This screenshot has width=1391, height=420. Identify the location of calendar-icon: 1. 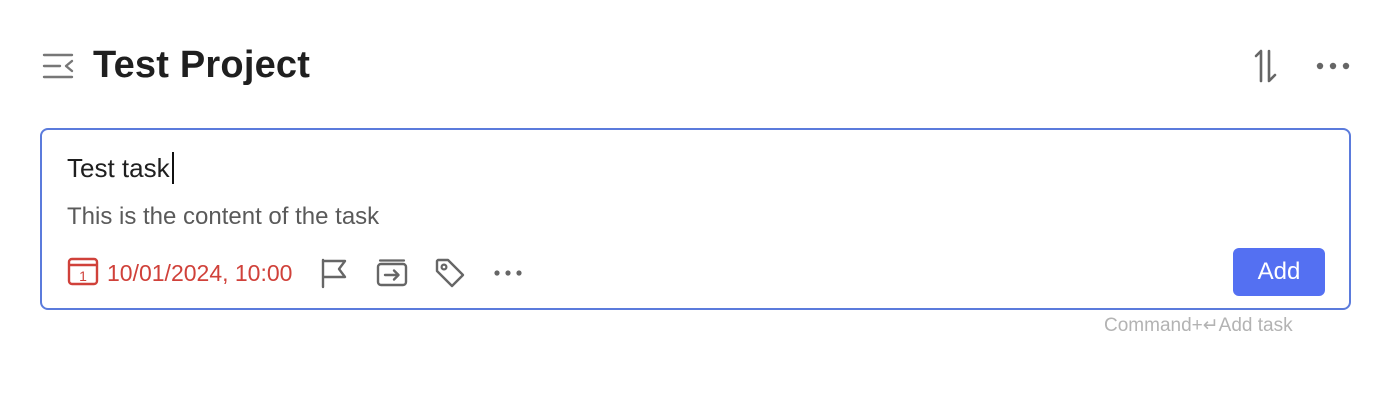
(83, 273).